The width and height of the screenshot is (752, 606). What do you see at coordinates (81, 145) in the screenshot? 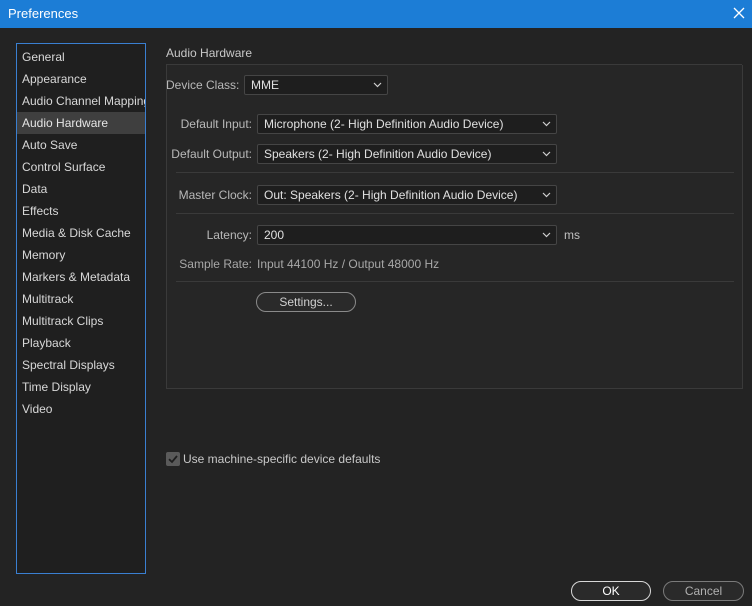
I see `sidebar-item-auto-save: Auto Save` at bounding box center [81, 145].